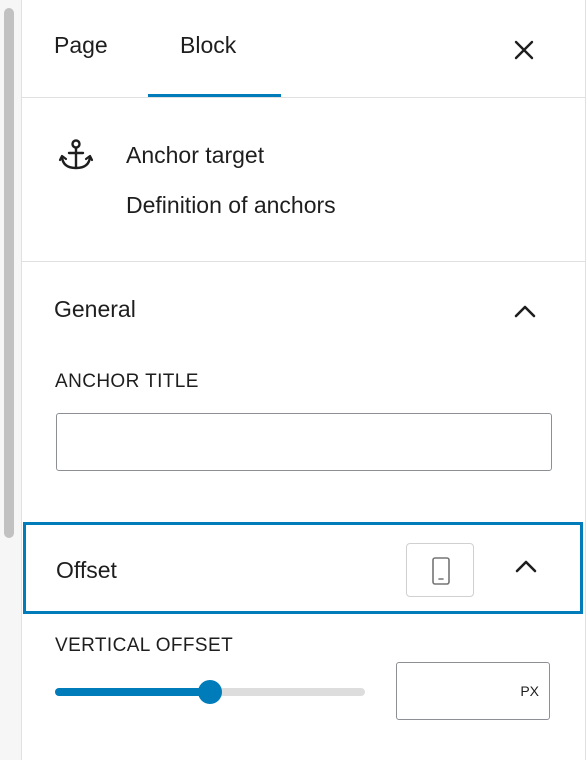 The image size is (586, 760). Describe the element at coordinates (9, 273) in the screenshot. I see `scrollbar-thumb` at that location.